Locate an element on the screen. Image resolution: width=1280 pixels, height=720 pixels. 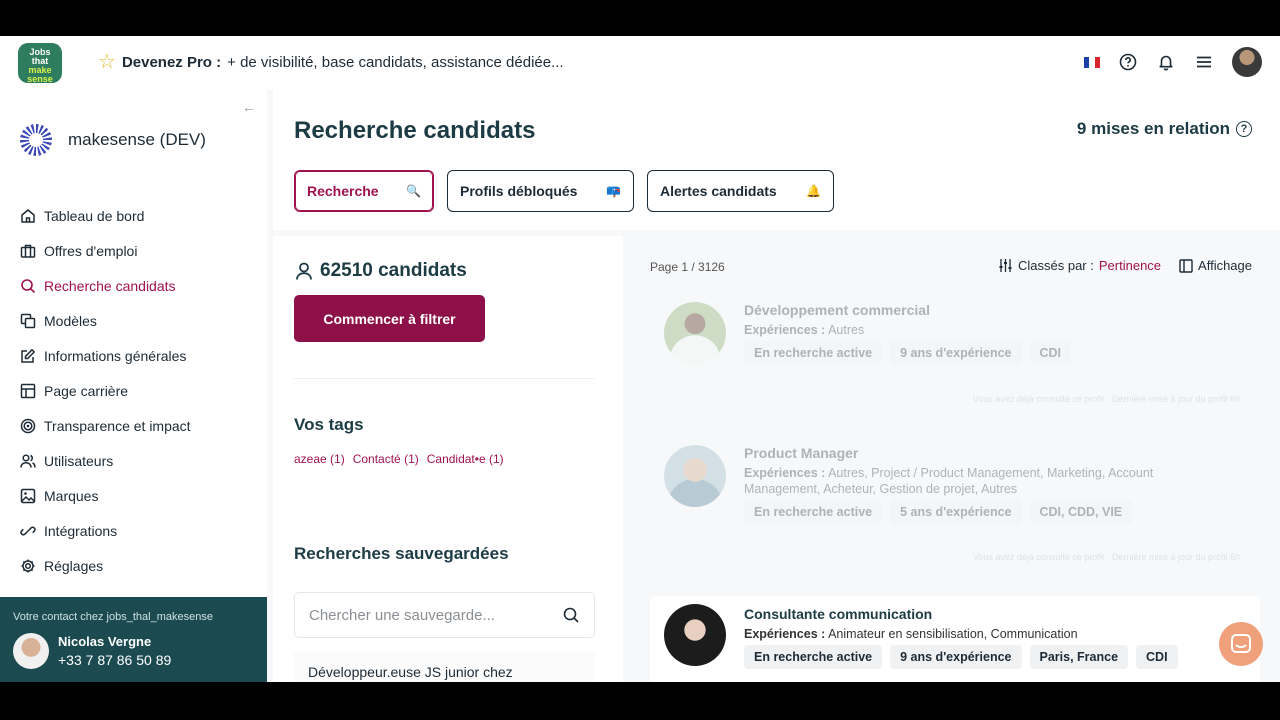
page-indicator: Page 1 / 3126 is located at coordinates (687, 267).